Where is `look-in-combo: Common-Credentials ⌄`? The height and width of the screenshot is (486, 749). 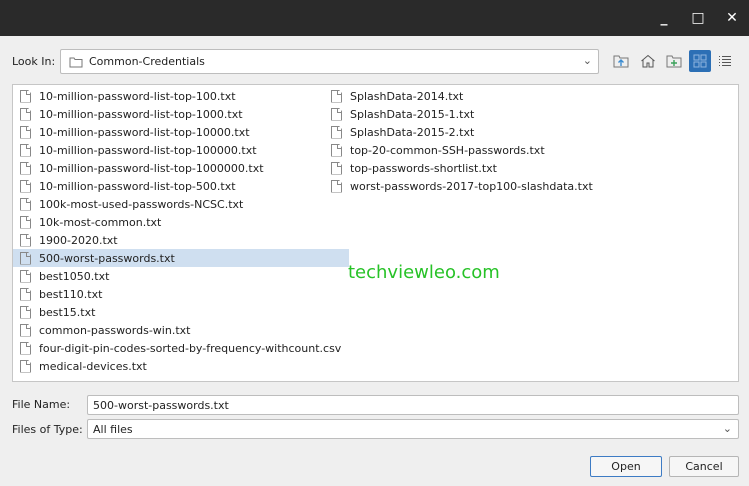 look-in-combo: Common-Credentials ⌄ is located at coordinates (329, 61).